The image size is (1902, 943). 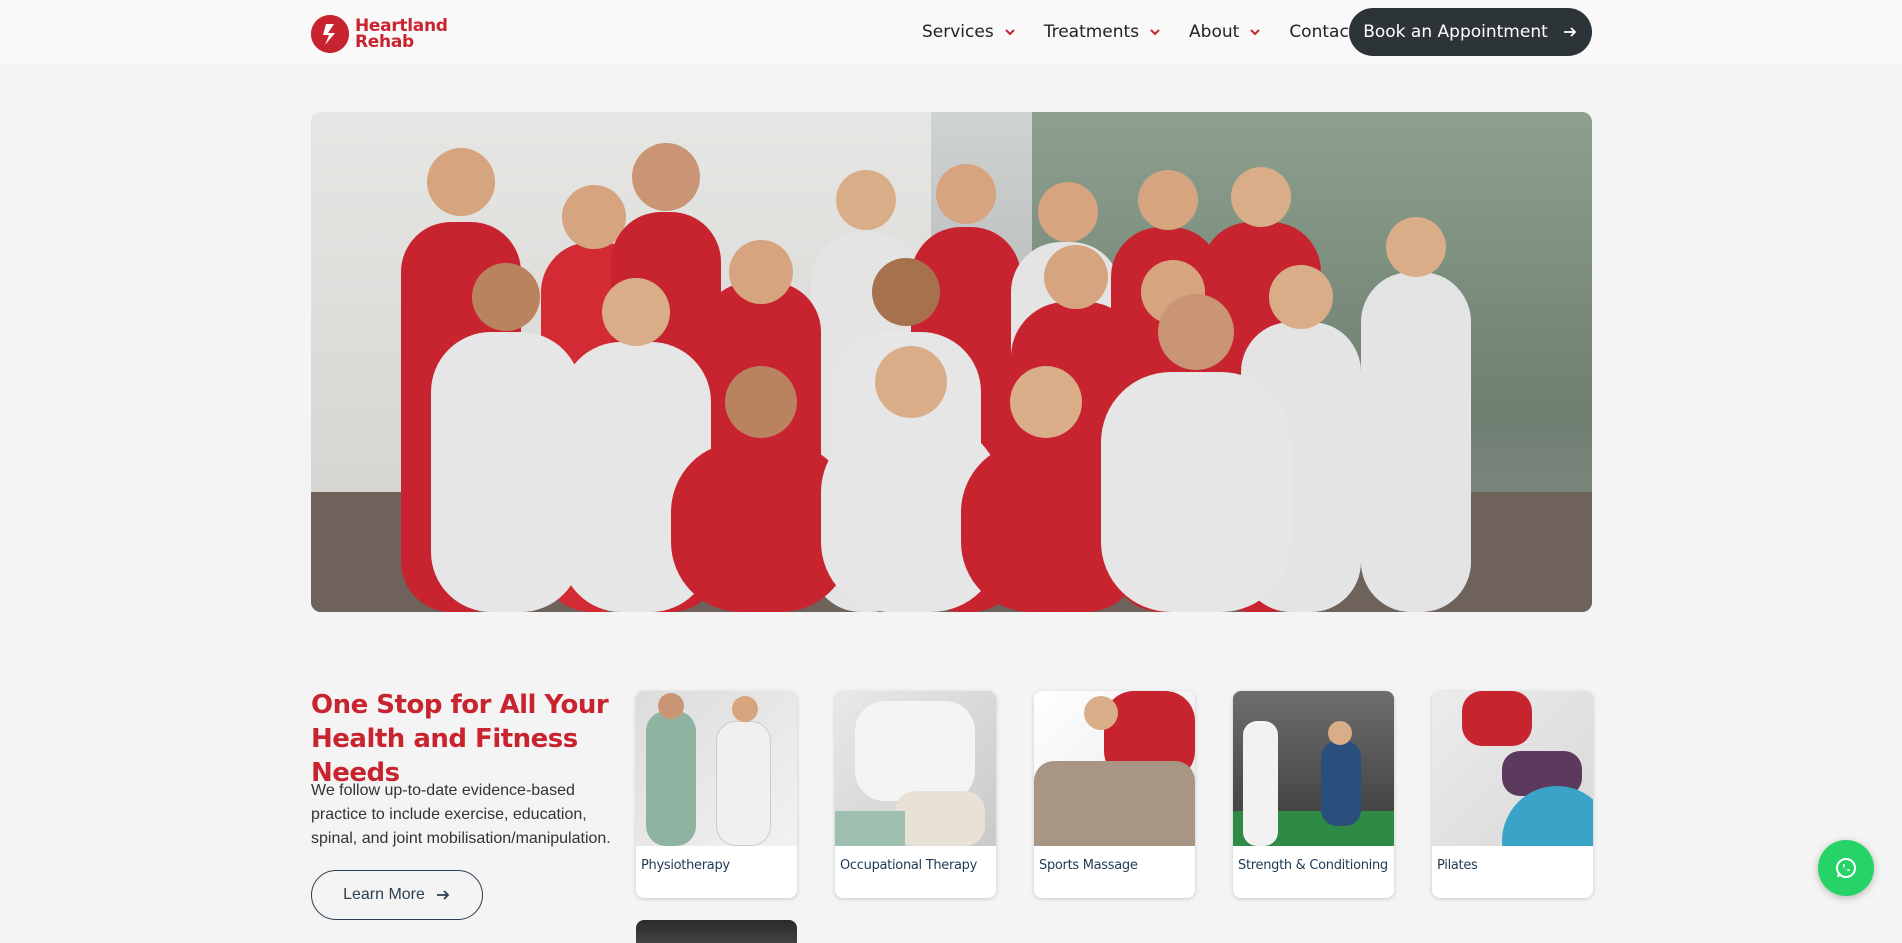 I want to click on pilates-image, so click(x=1512, y=768).